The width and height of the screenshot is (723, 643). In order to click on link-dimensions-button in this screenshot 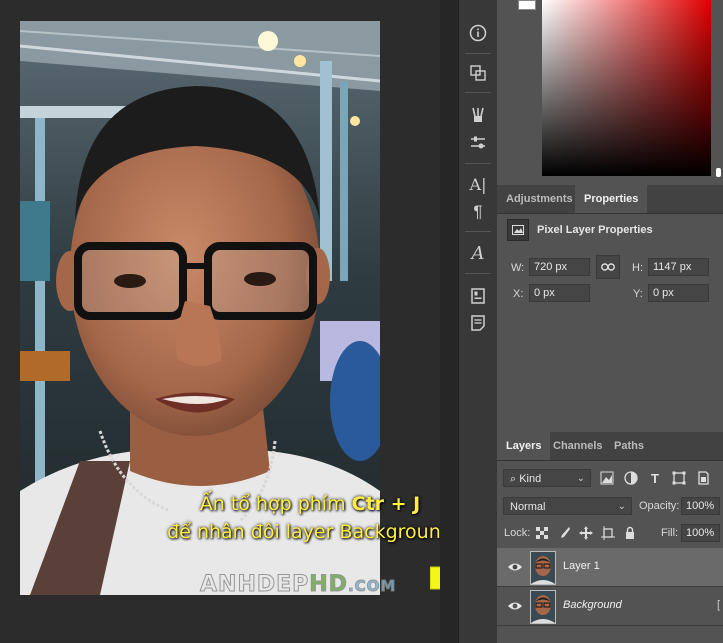, I will do `click(608, 267)`.